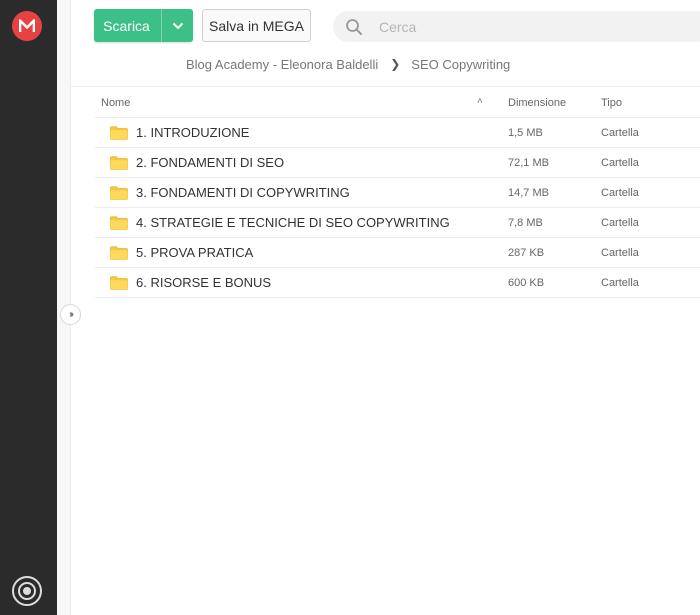 This screenshot has width=700, height=615. Describe the element at coordinates (460, 64) in the screenshot. I see `breadcrumb-item-current: SEO Copywriting` at that location.